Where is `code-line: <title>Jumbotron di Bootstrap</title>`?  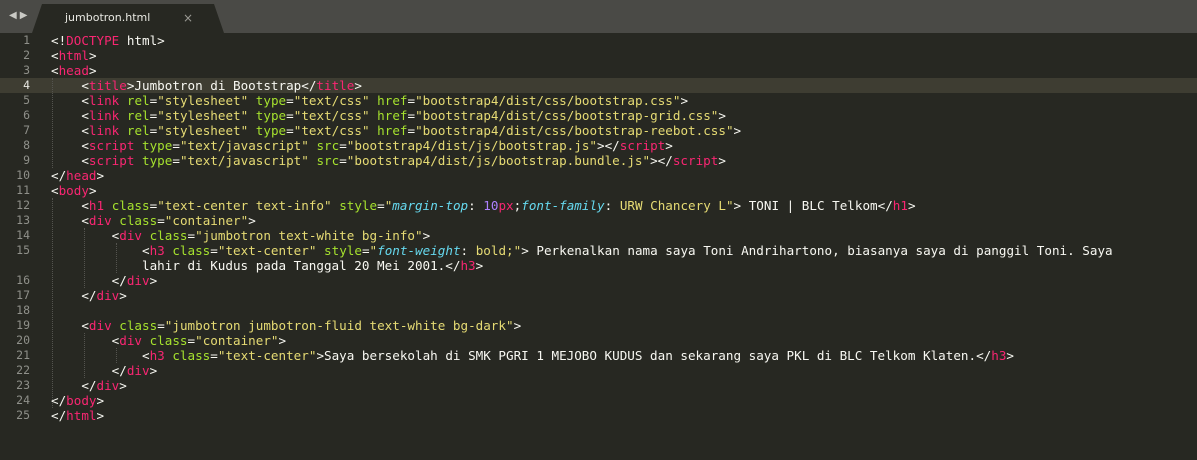 code-line: <title>Jumbotron di Bootstrap</title> is located at coordinates (582, 85).